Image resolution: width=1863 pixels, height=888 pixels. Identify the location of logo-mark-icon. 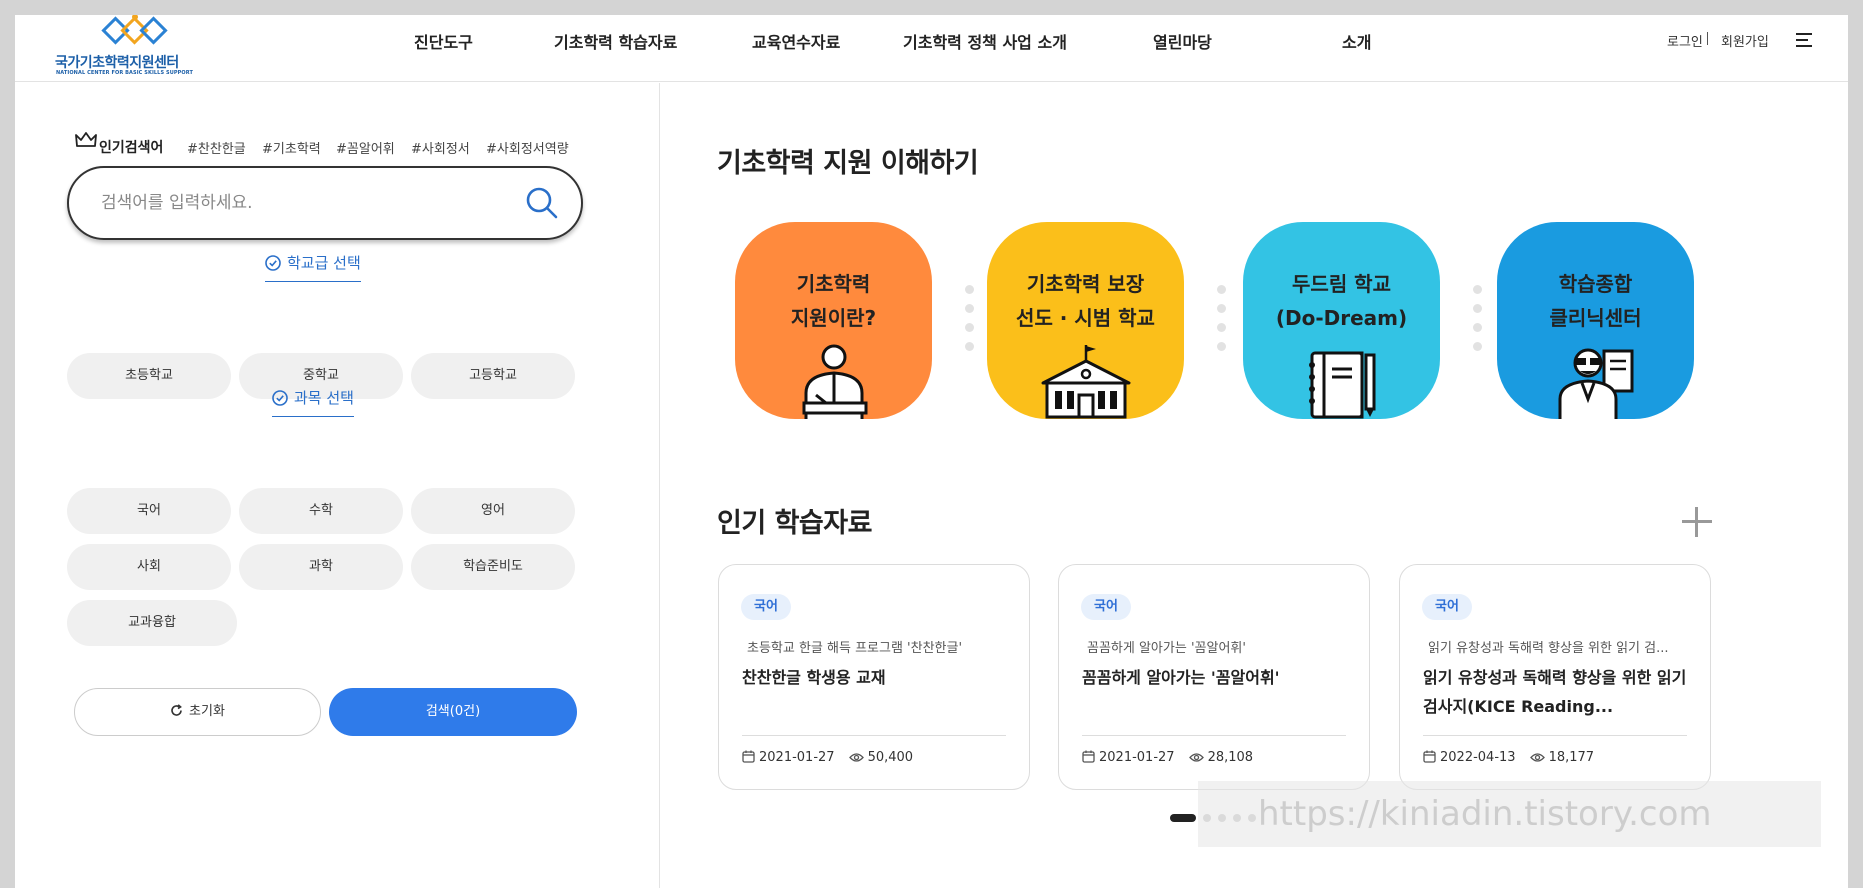
(134, 30).